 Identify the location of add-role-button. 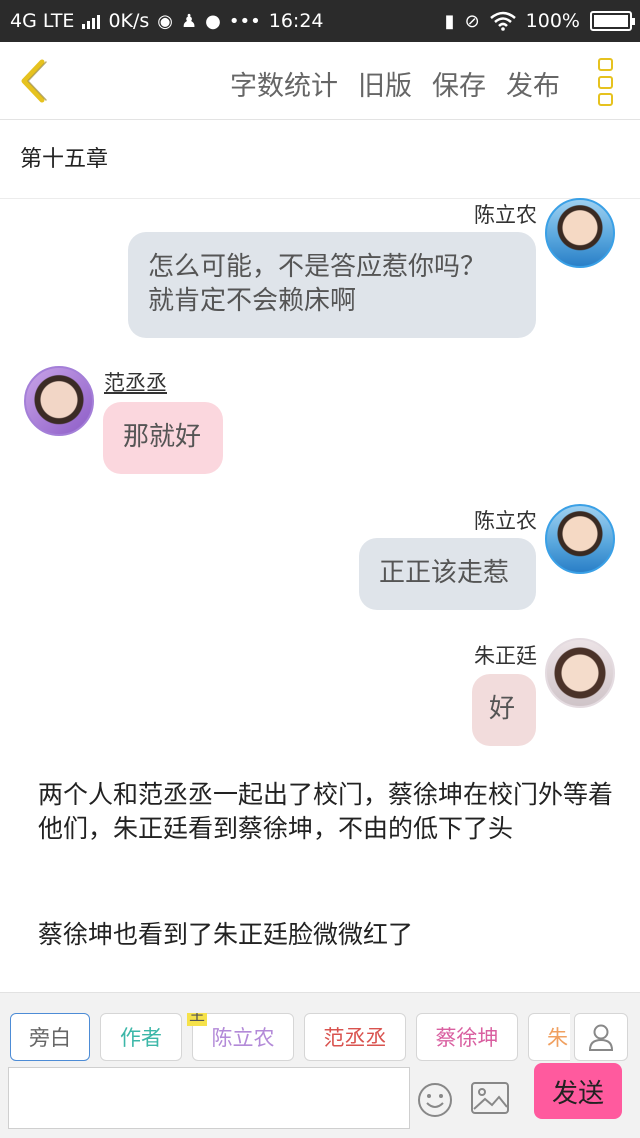
(601, 1037).